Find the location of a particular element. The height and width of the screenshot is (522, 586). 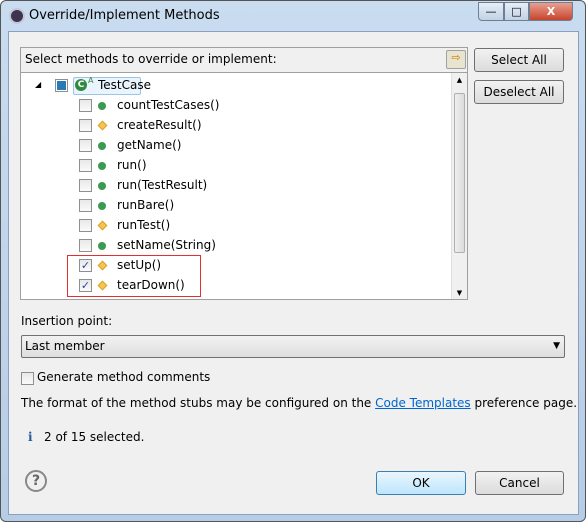

help-icon: ? is located at coordinates (36, 481).